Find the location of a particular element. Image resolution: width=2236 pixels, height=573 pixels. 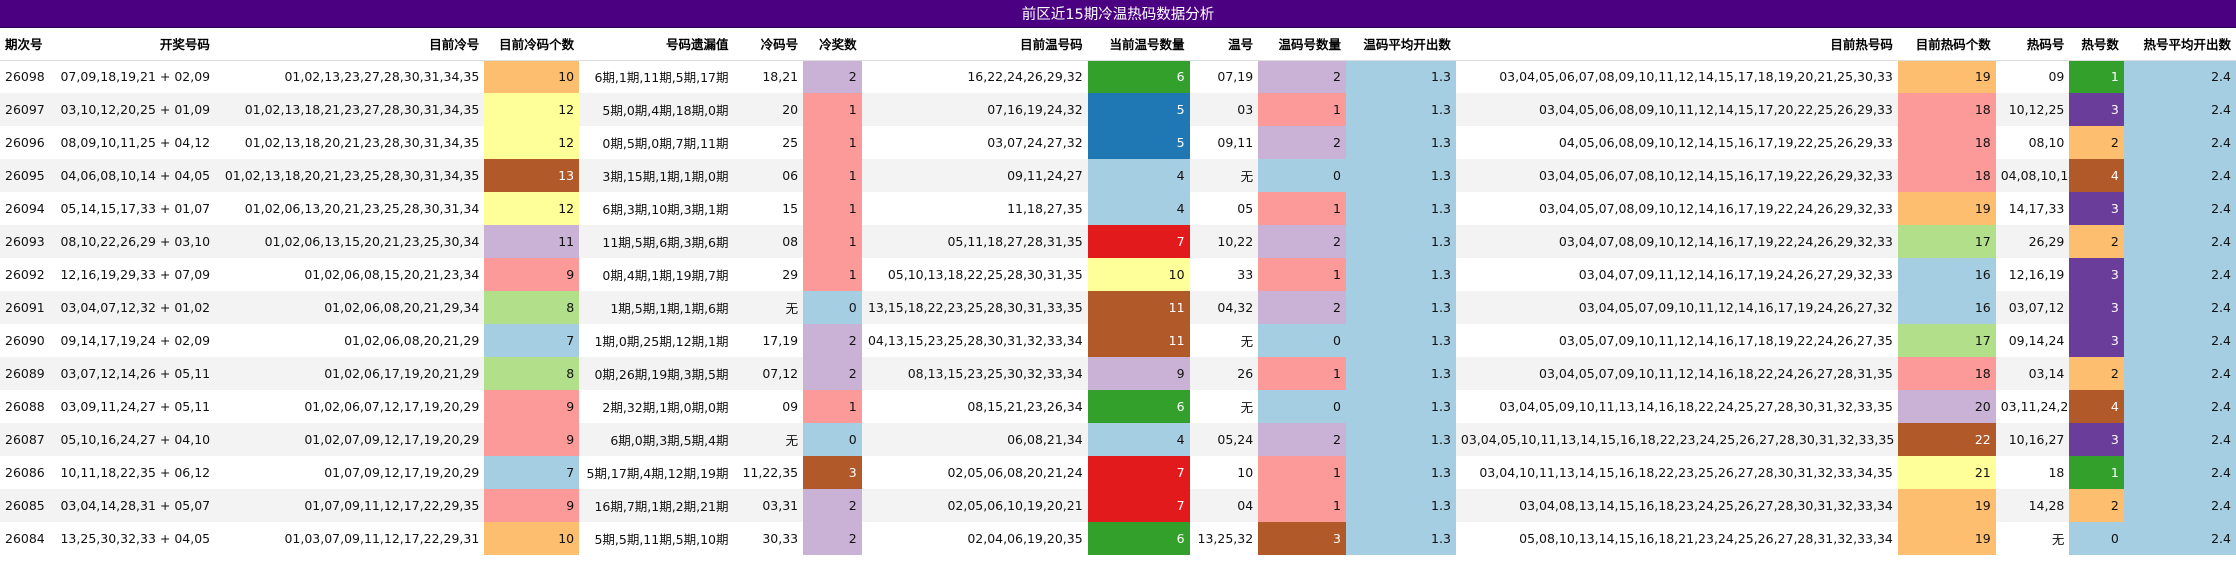

column-header: 目前冷号 is located at coordinates (349, 44).